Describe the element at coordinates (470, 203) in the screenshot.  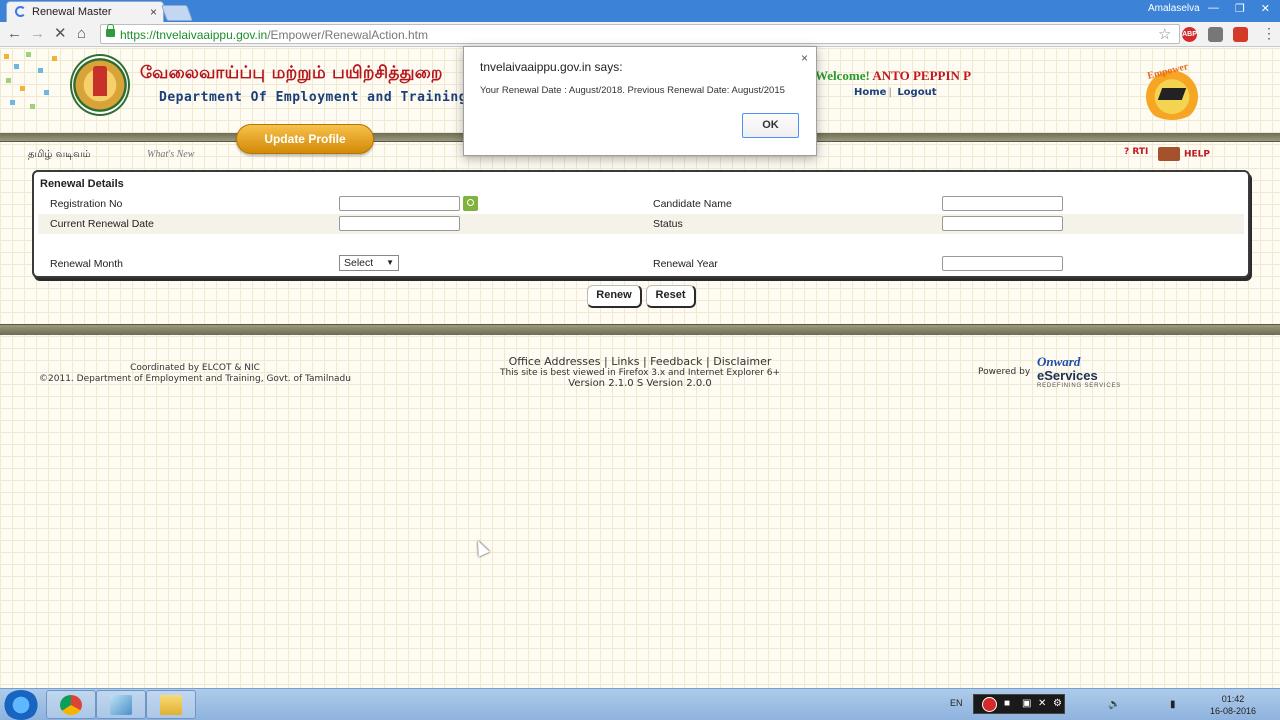
I see `search-icon` at that location.